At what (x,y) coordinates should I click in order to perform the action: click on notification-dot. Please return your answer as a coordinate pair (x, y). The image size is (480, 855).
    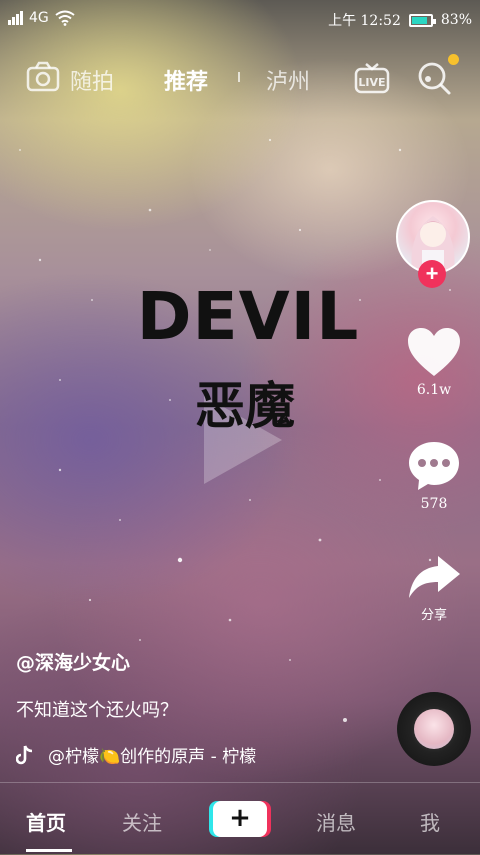
    Looking at the image, I should click on (453, 59).